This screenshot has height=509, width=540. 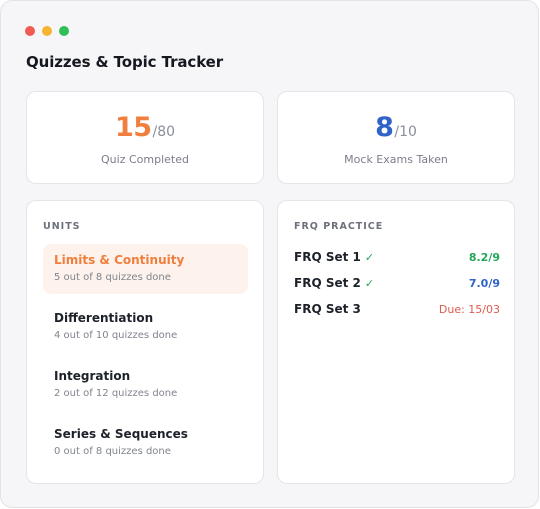 I want to click on window-controls, so click(x=47, y=31).